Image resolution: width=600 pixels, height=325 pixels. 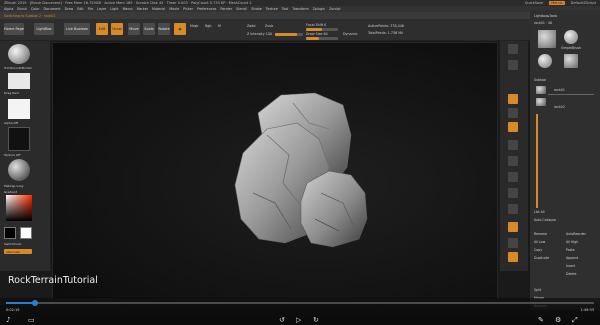 I want to click on menu-file: File, so click(x=91, y=9).